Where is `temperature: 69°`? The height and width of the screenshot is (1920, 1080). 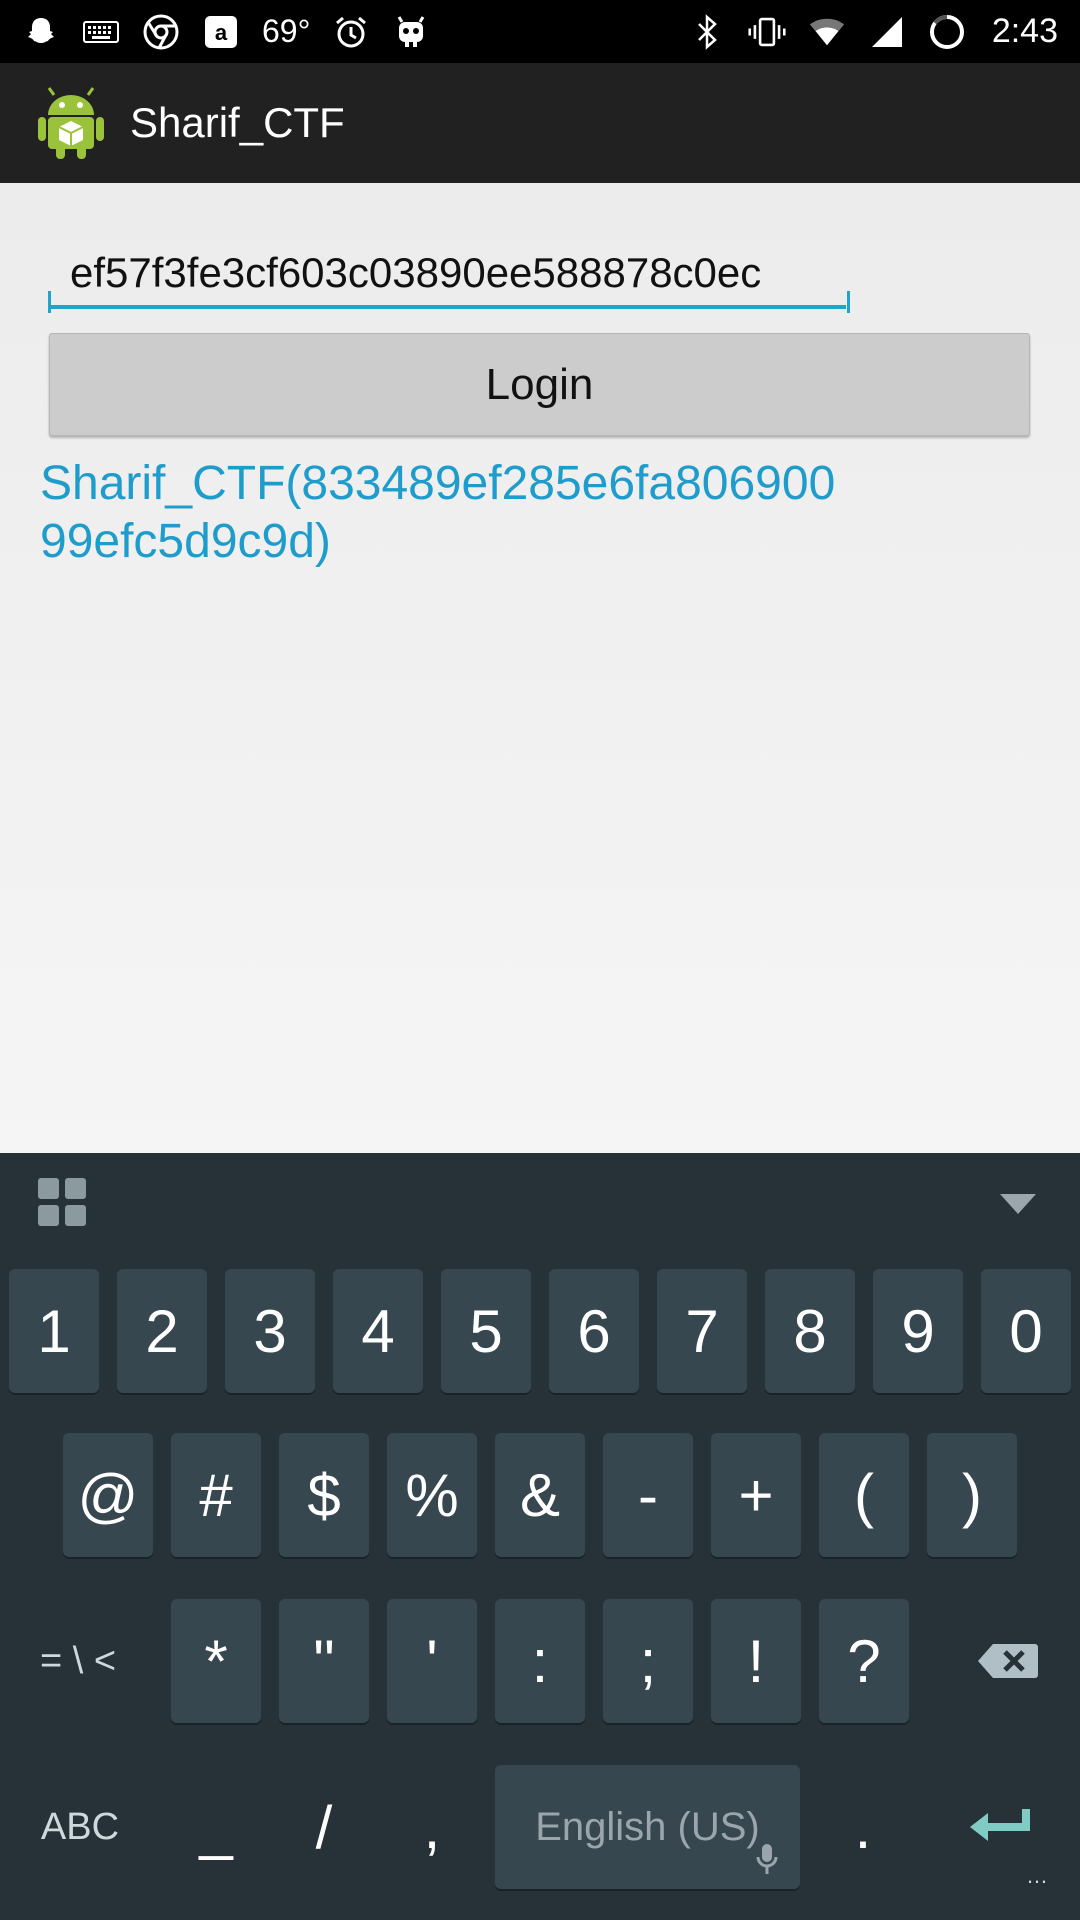 temperature: 69° is located at coordinates (286, 31).